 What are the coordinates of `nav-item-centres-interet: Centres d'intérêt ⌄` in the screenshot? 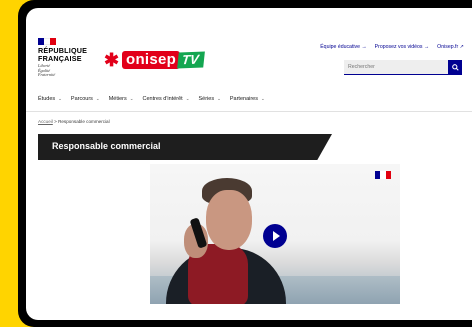 It's located at (166, 99).